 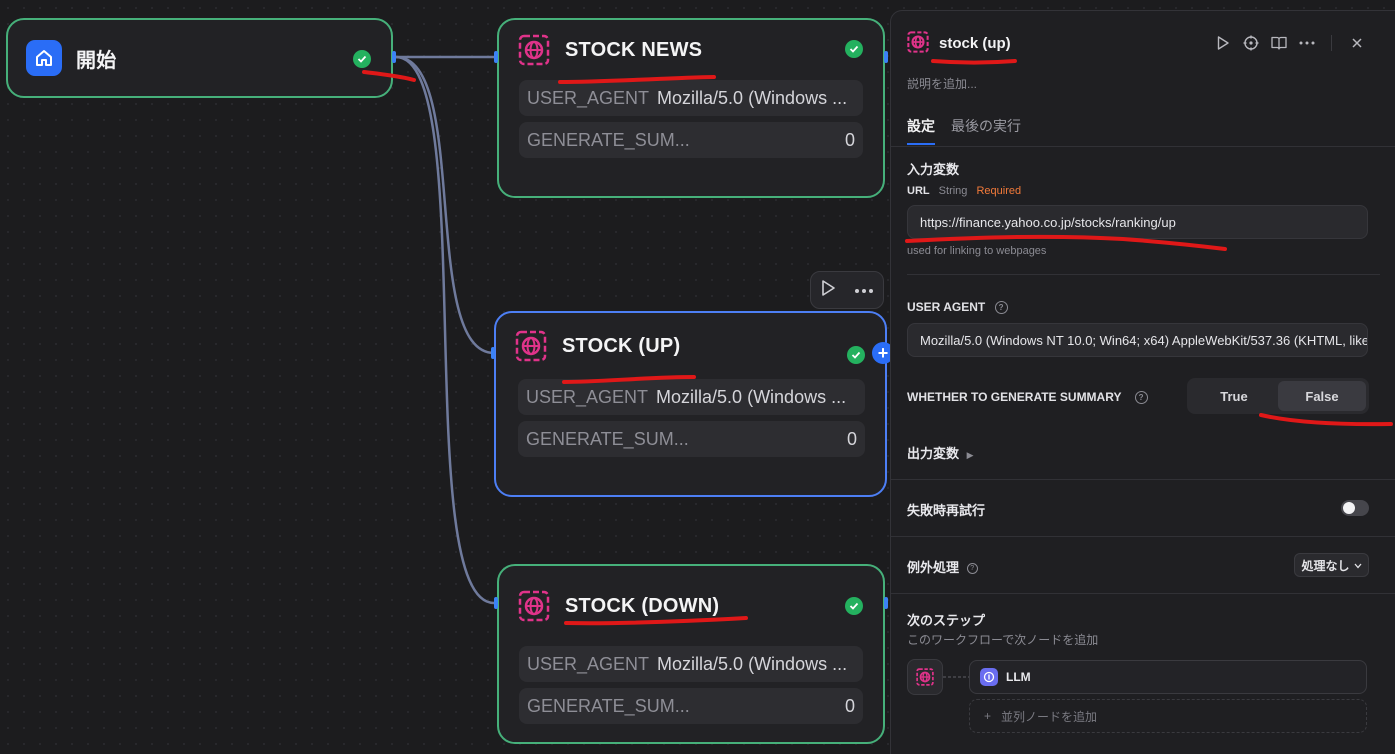 I want to click on tab-active-indicator, so click(x=921, y=144).